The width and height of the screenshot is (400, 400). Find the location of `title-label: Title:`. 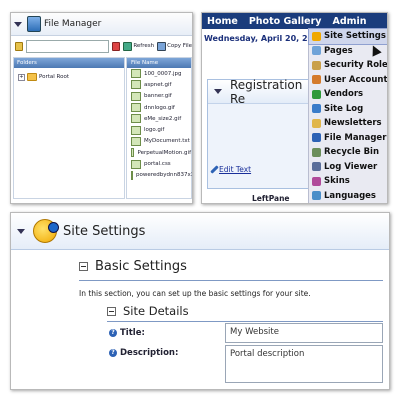

title-label: Title: is located at coordinates (132, 333).